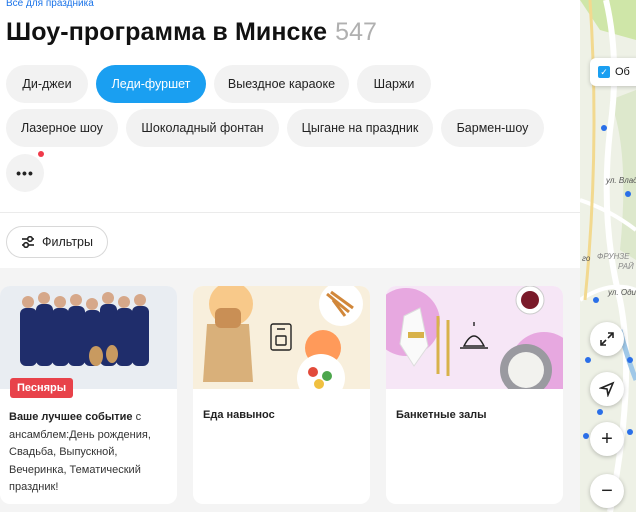 This screenshot has width=636, height=512. I want to click on card-takeaway-food: Еда навынос, so click(281, 395).